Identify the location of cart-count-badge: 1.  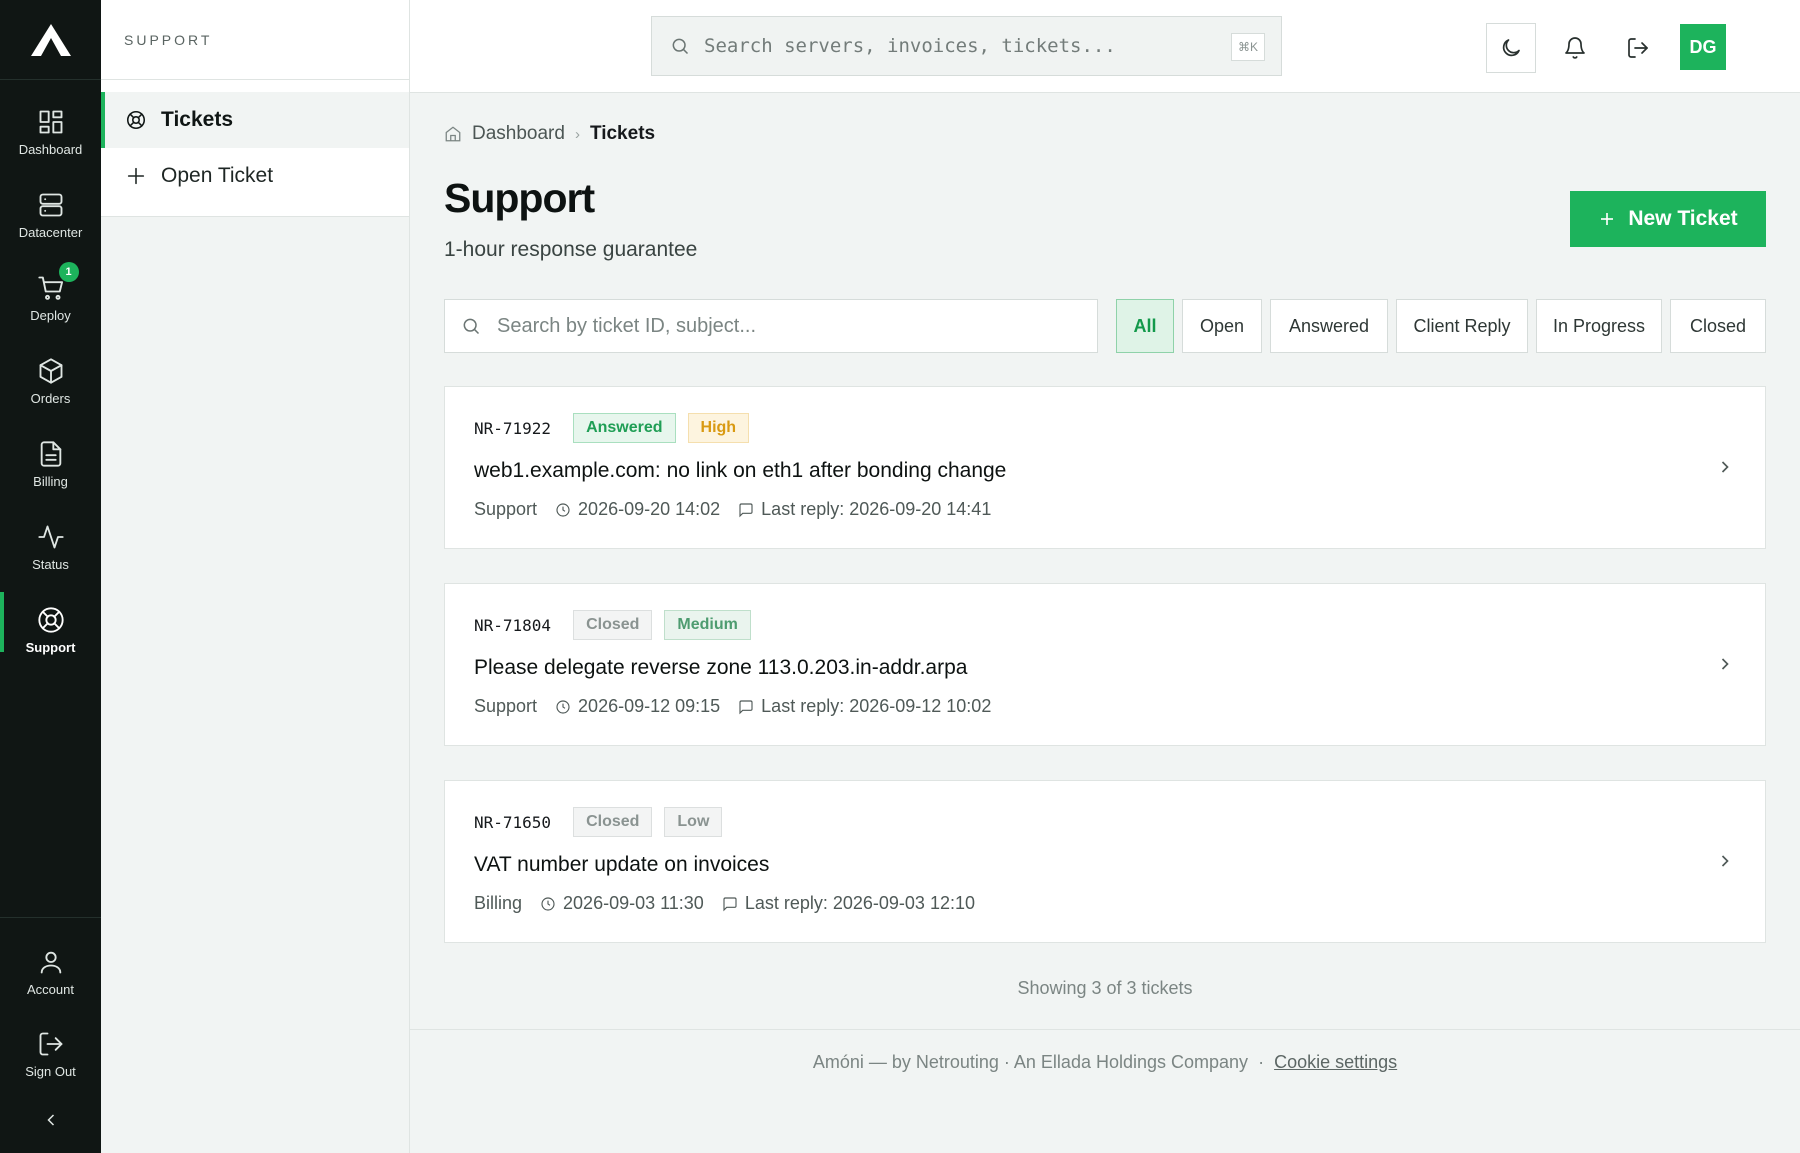
(68, 271).